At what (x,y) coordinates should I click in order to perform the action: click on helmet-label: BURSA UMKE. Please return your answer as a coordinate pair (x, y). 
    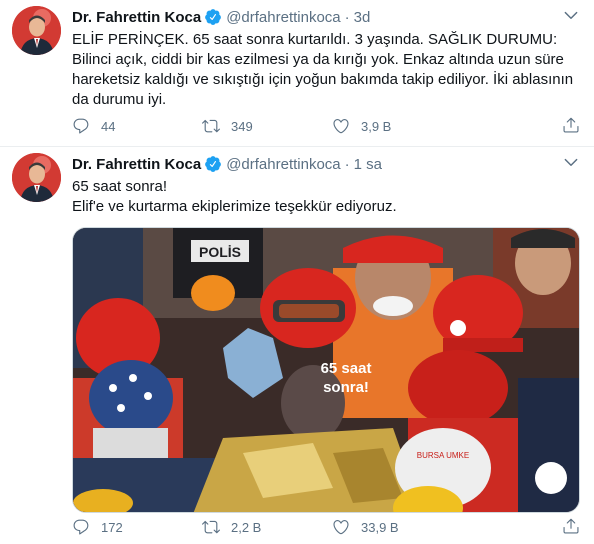
    Looking at the image, I should click on (443, 455).